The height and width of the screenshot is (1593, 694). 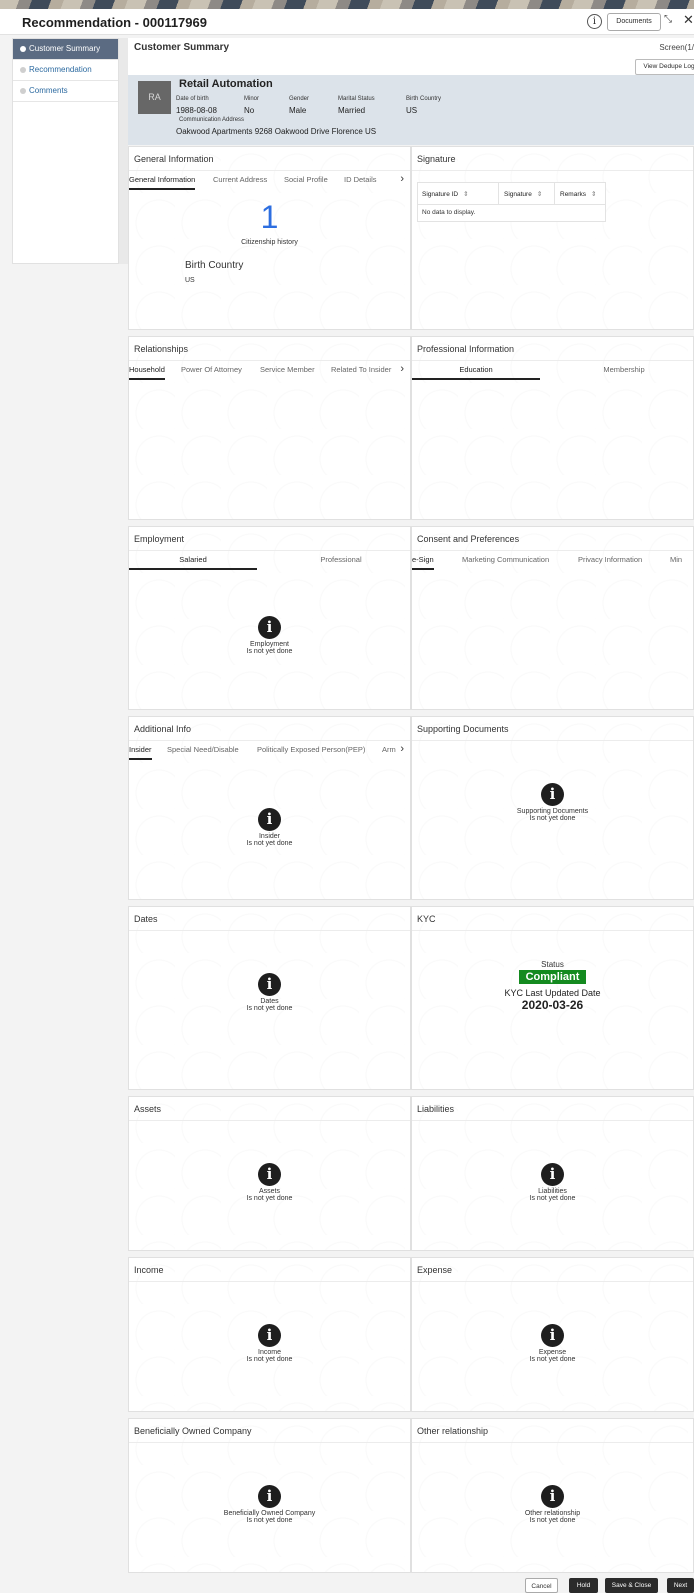 I want to click on tab-id-details: ID Details, so click(x=360, y=181).